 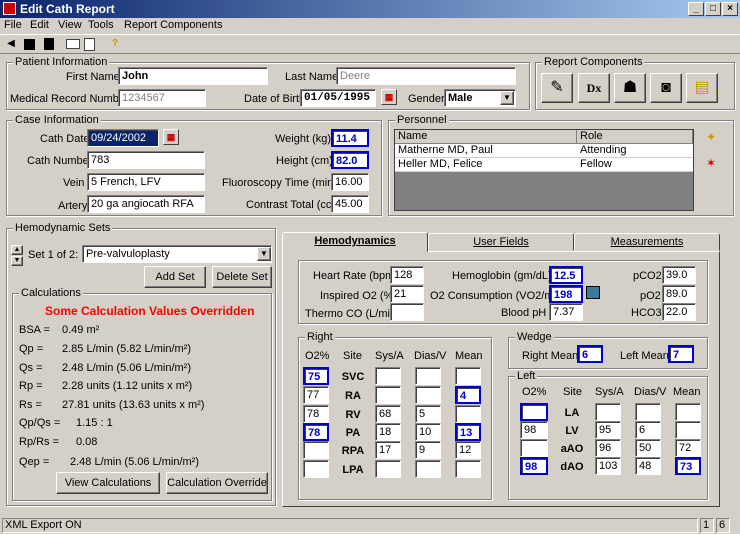 I want to click on tab-user-fields: User Fields, so click(x=501, y=242).